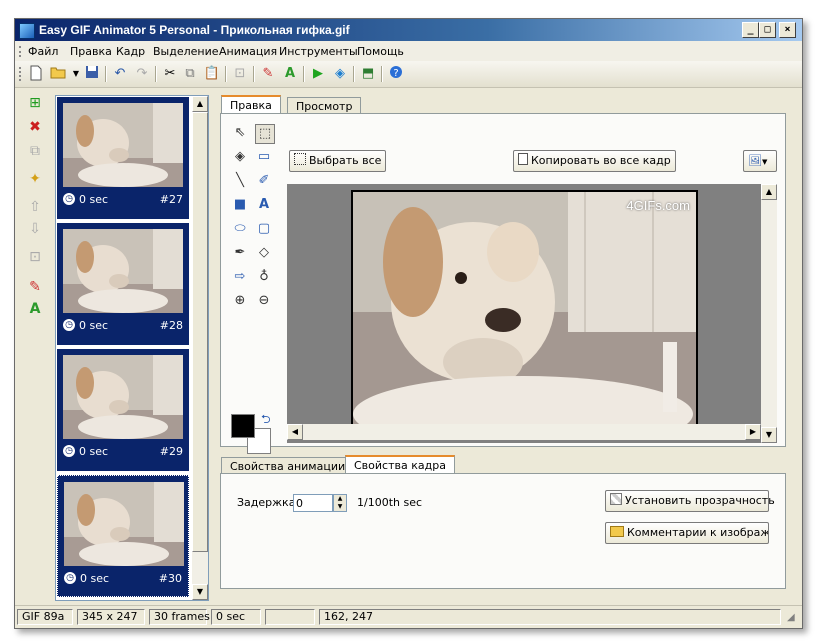  Describe the element at coordinates (36, 74) in the screenshot. I see `new-file-icon` at that location.